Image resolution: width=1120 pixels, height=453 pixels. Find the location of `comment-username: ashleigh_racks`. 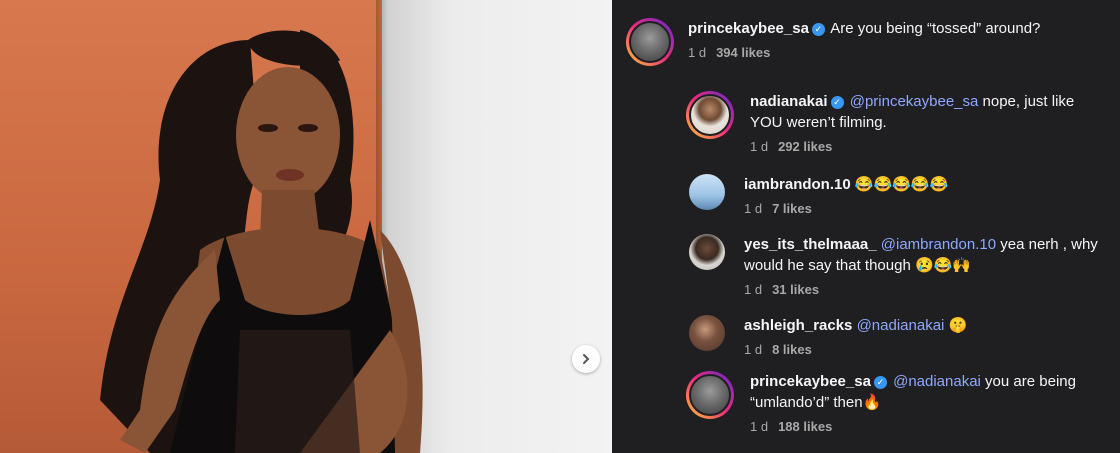

comment-username: ashleigh_racks is located at coordinates (798, 325).